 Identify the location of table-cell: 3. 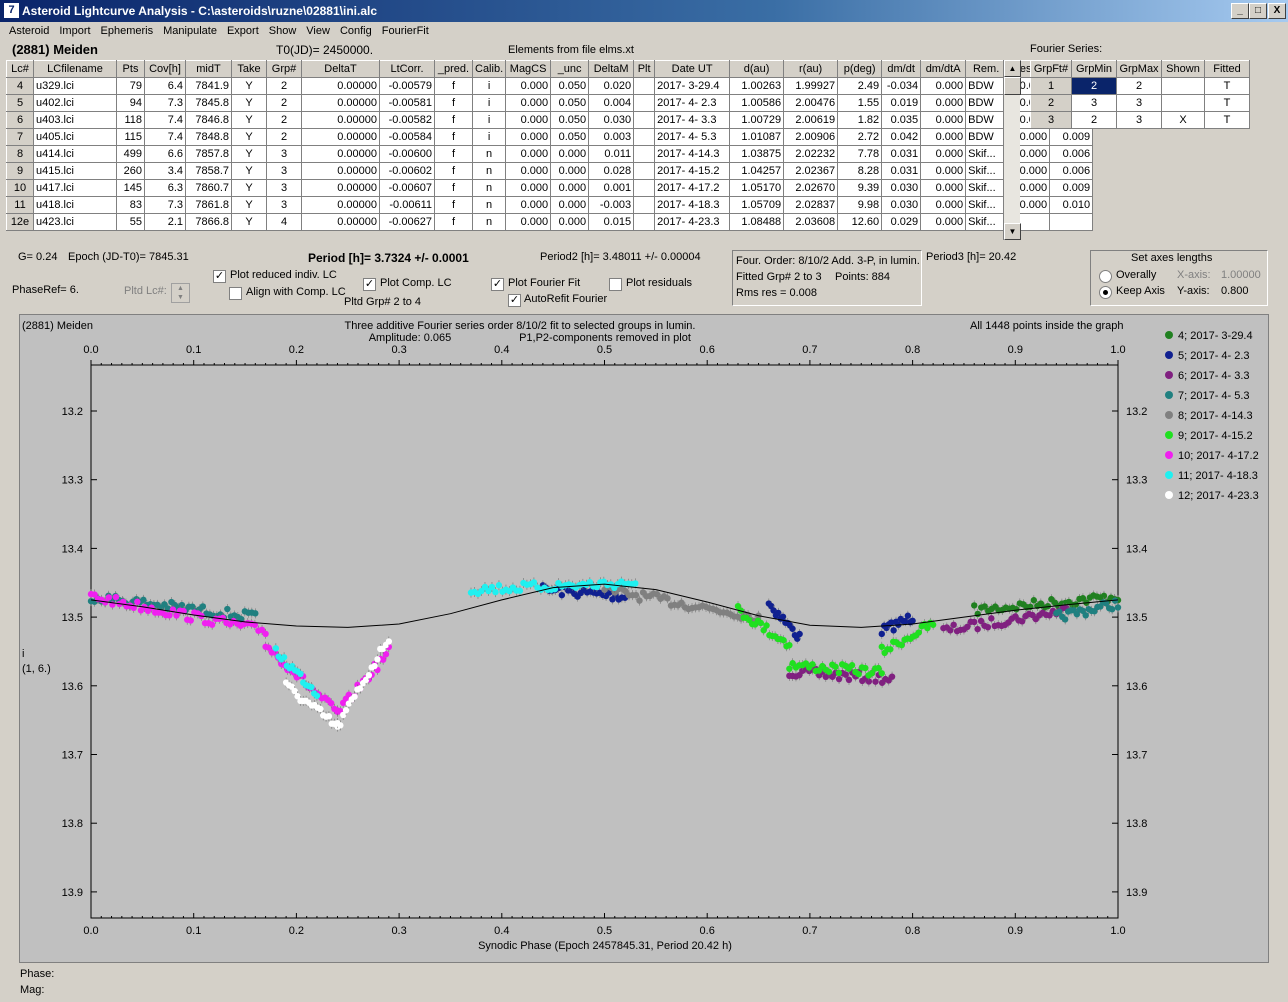
(284, 171).